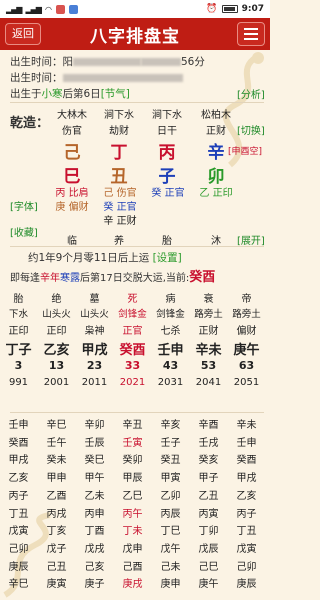 The height and width of the screenshot is (600, 320). What do you see at coordinates (94, 532) in the screenshot?
I see `liunian-cell: 丁酉` at bounding box center [94, 532].